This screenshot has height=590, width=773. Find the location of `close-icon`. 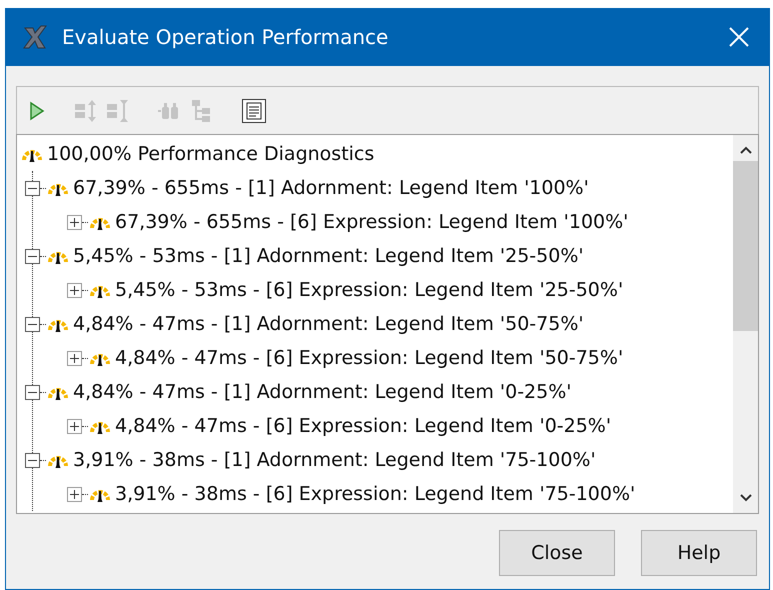

close-icon is located at coordinates (739, 37).